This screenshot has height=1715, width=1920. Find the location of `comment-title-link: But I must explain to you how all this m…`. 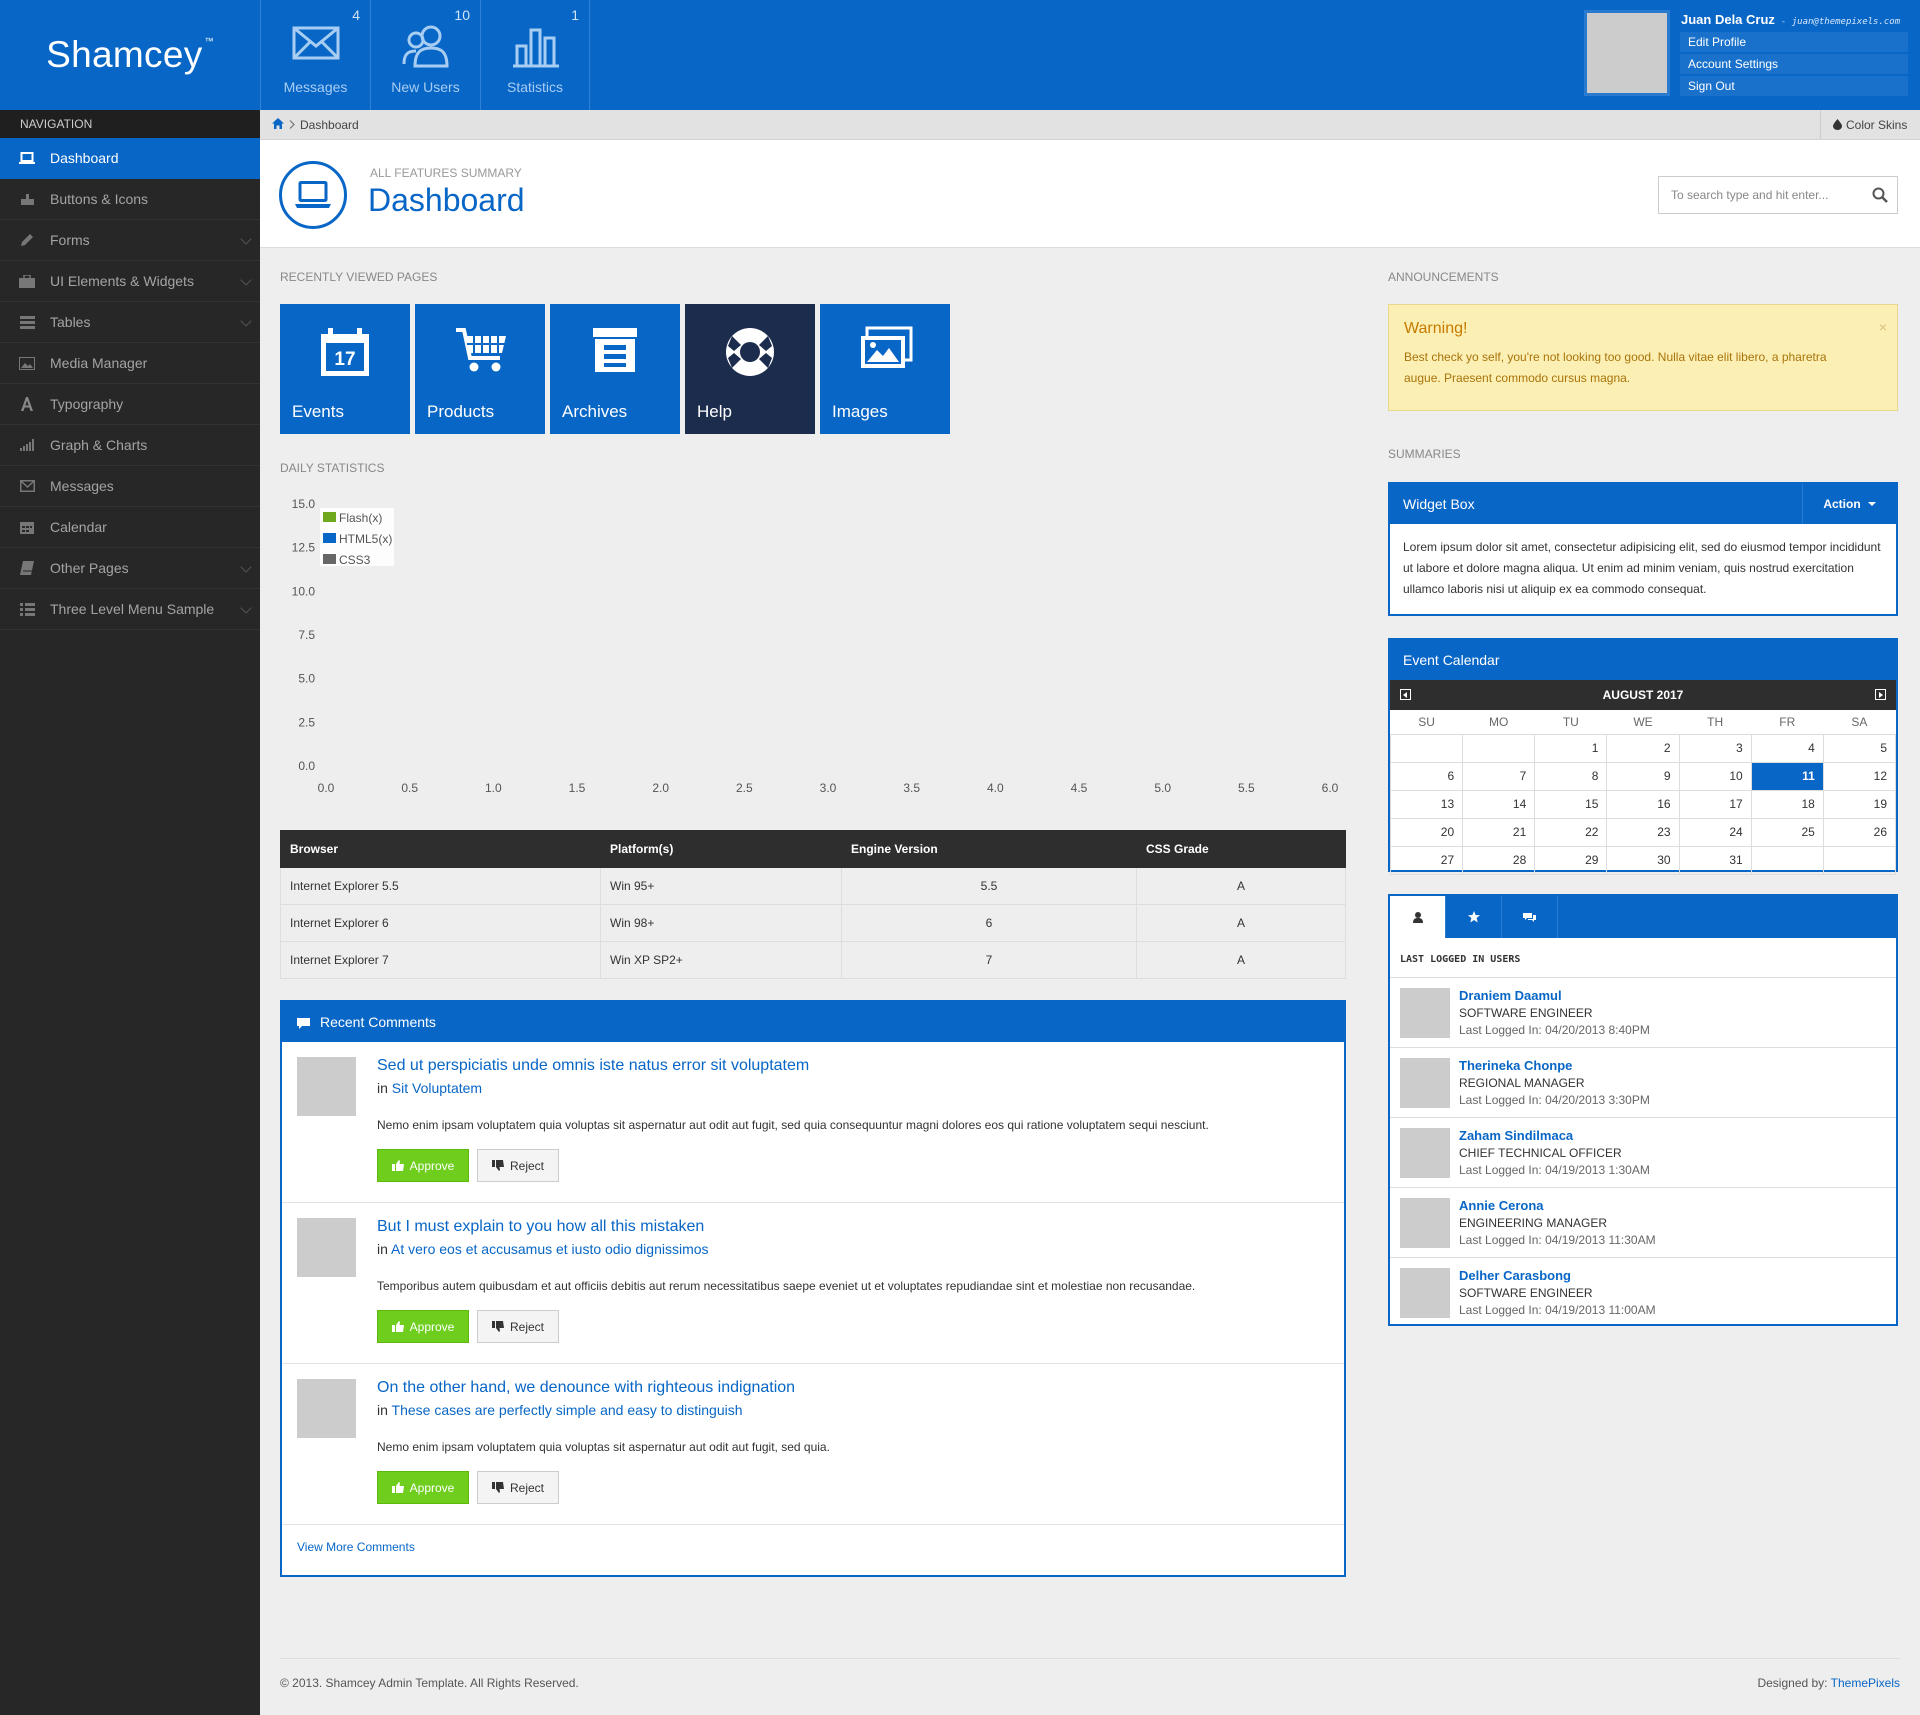

comment-title-link: But I must explain to you how all this m… is located at coordinates (540, 1227).